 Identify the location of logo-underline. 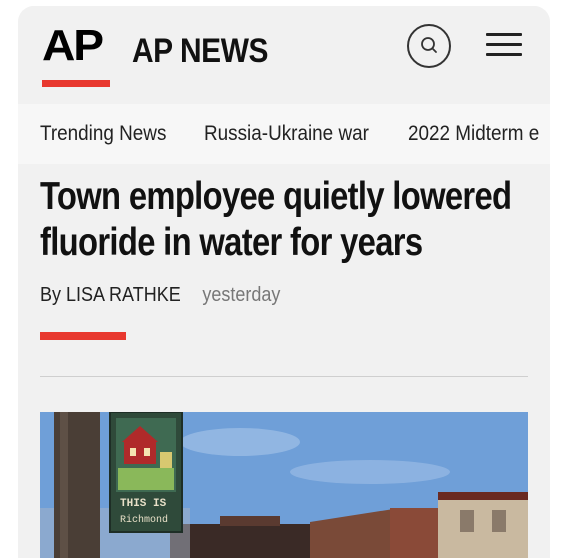
(76, 83).